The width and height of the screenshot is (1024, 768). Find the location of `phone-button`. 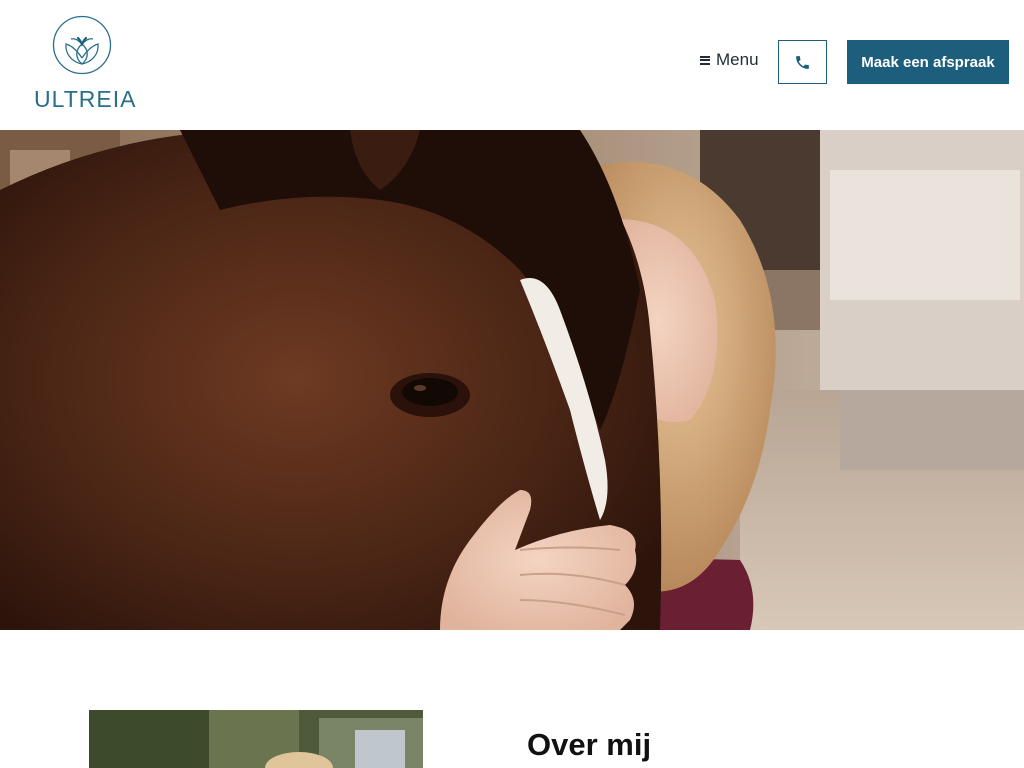

phone-button is located at coordinates (802, 62).